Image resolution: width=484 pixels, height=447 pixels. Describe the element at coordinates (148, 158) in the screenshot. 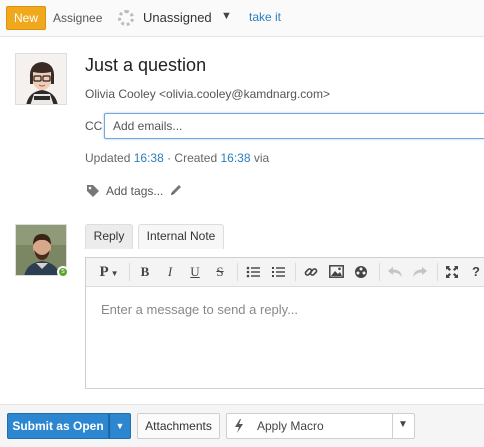

I see `updated-time: 16:38` at that location.